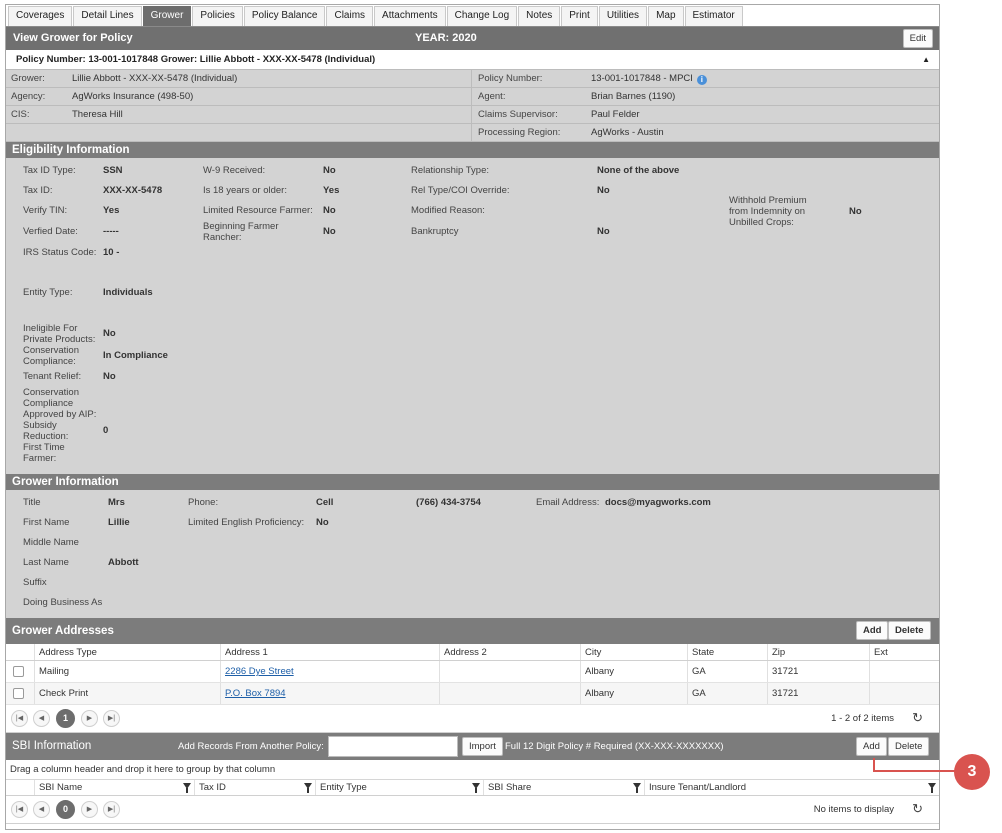 The width and height of the screenshot is (1002, 833). I want to click on tab-change-log: Change Log, so click(482, 16).